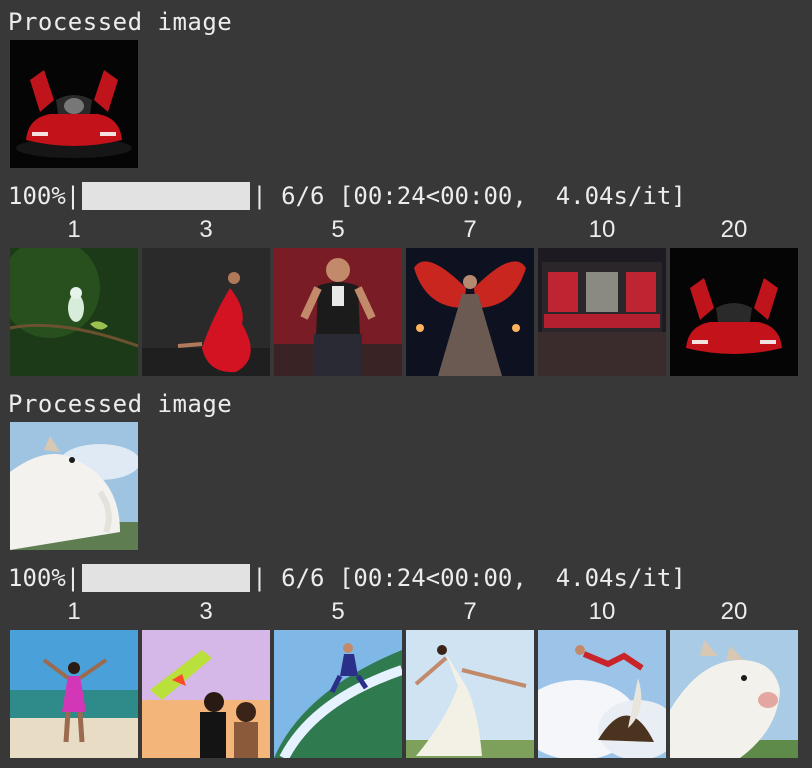  Describe the element at coordinates (602, 694) in the screenshot. I see `step-image-jumping` at that location.